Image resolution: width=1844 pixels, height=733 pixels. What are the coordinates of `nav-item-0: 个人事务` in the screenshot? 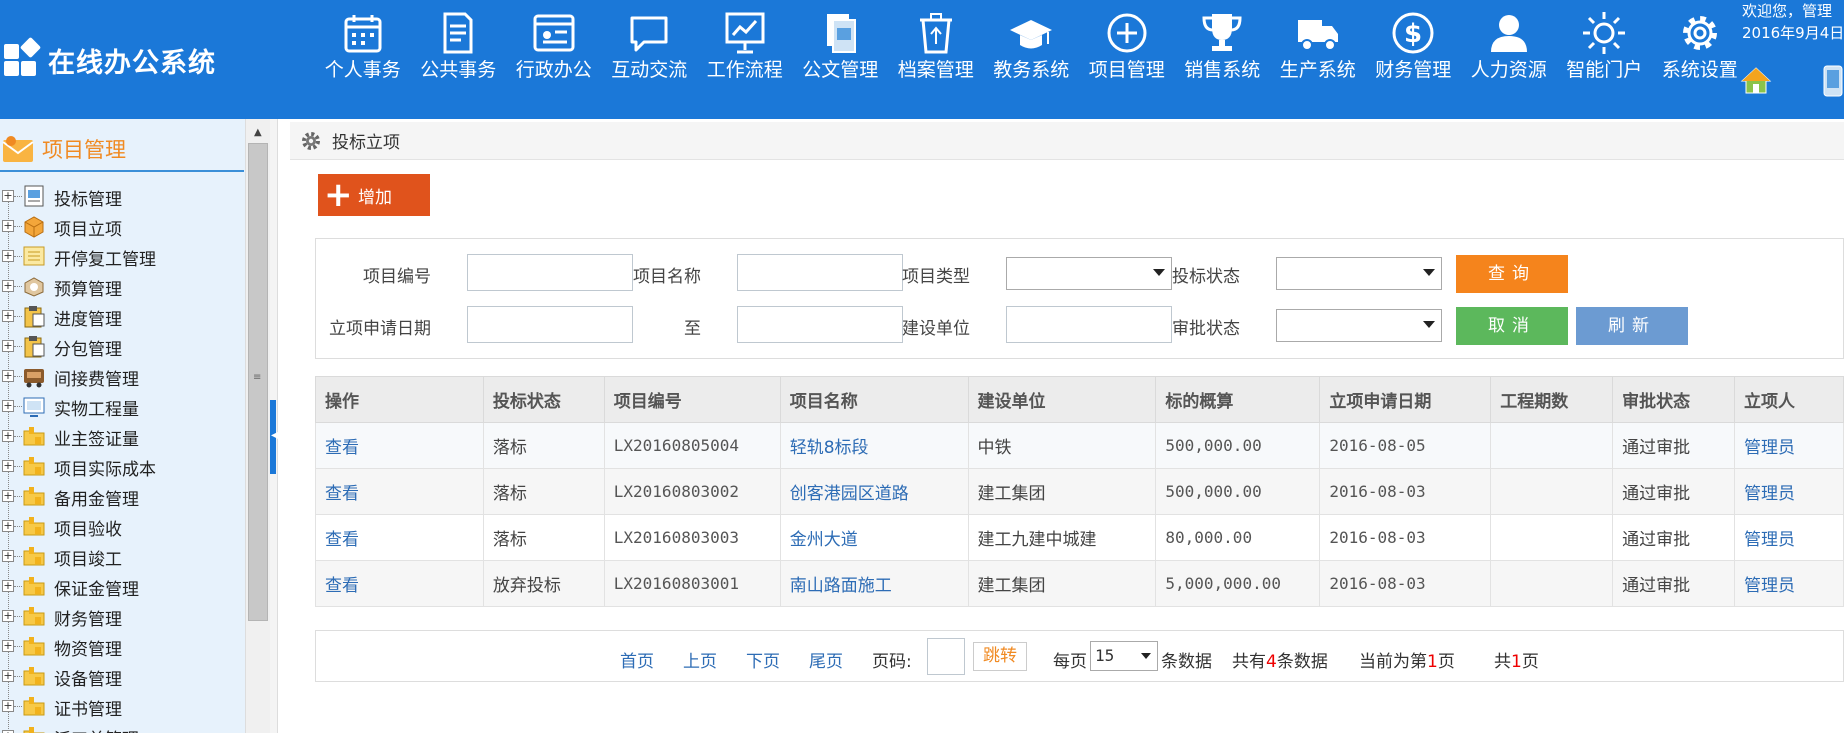 It's located at (363, 59).